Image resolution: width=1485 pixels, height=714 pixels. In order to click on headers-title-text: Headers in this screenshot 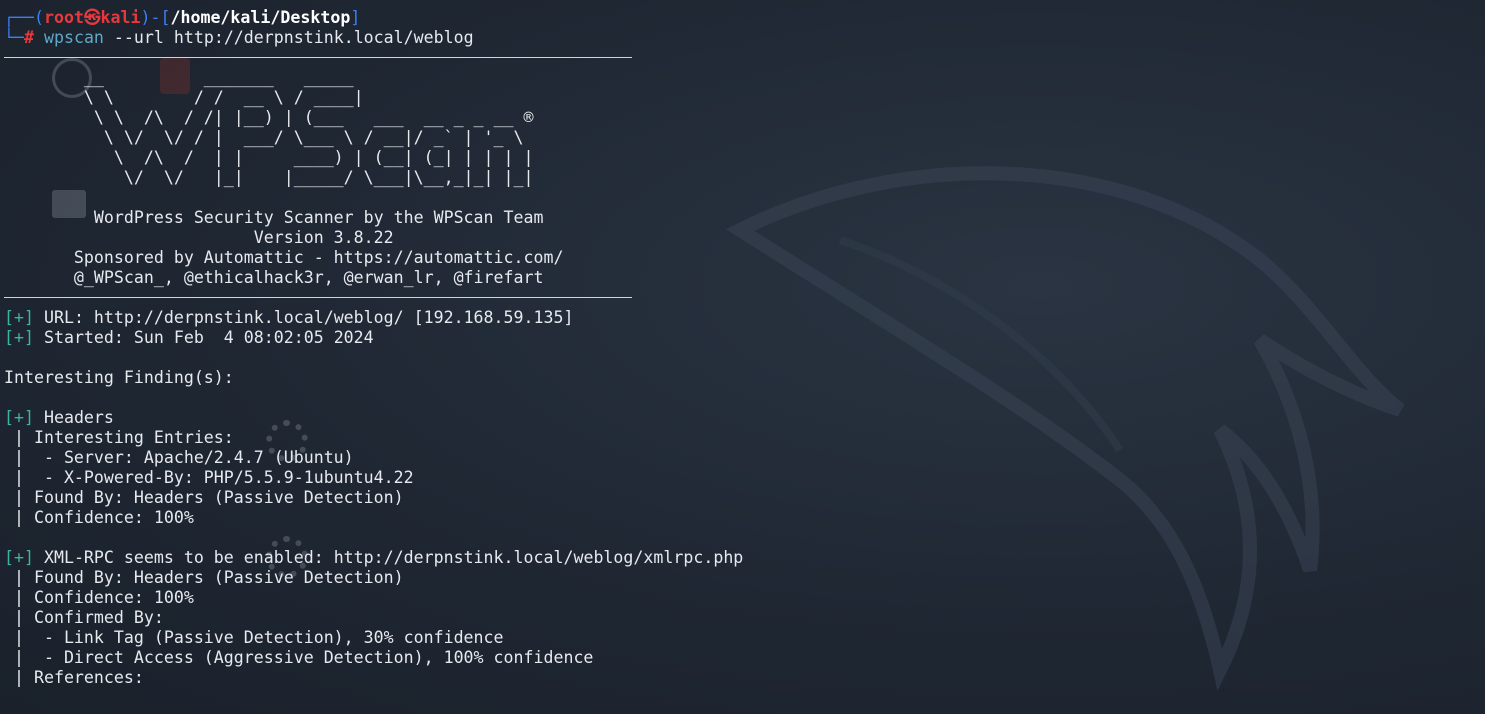, I will do `click(73, 417)`.